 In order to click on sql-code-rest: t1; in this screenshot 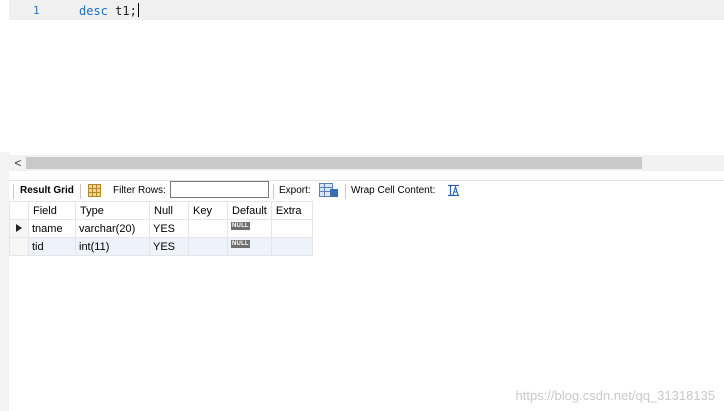, I will do `click(122, 11)`.